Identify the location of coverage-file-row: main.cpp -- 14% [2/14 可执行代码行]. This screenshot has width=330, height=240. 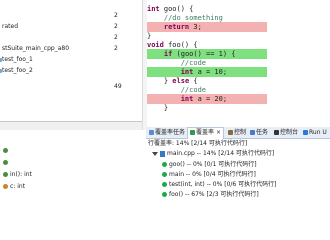
(213, 153).